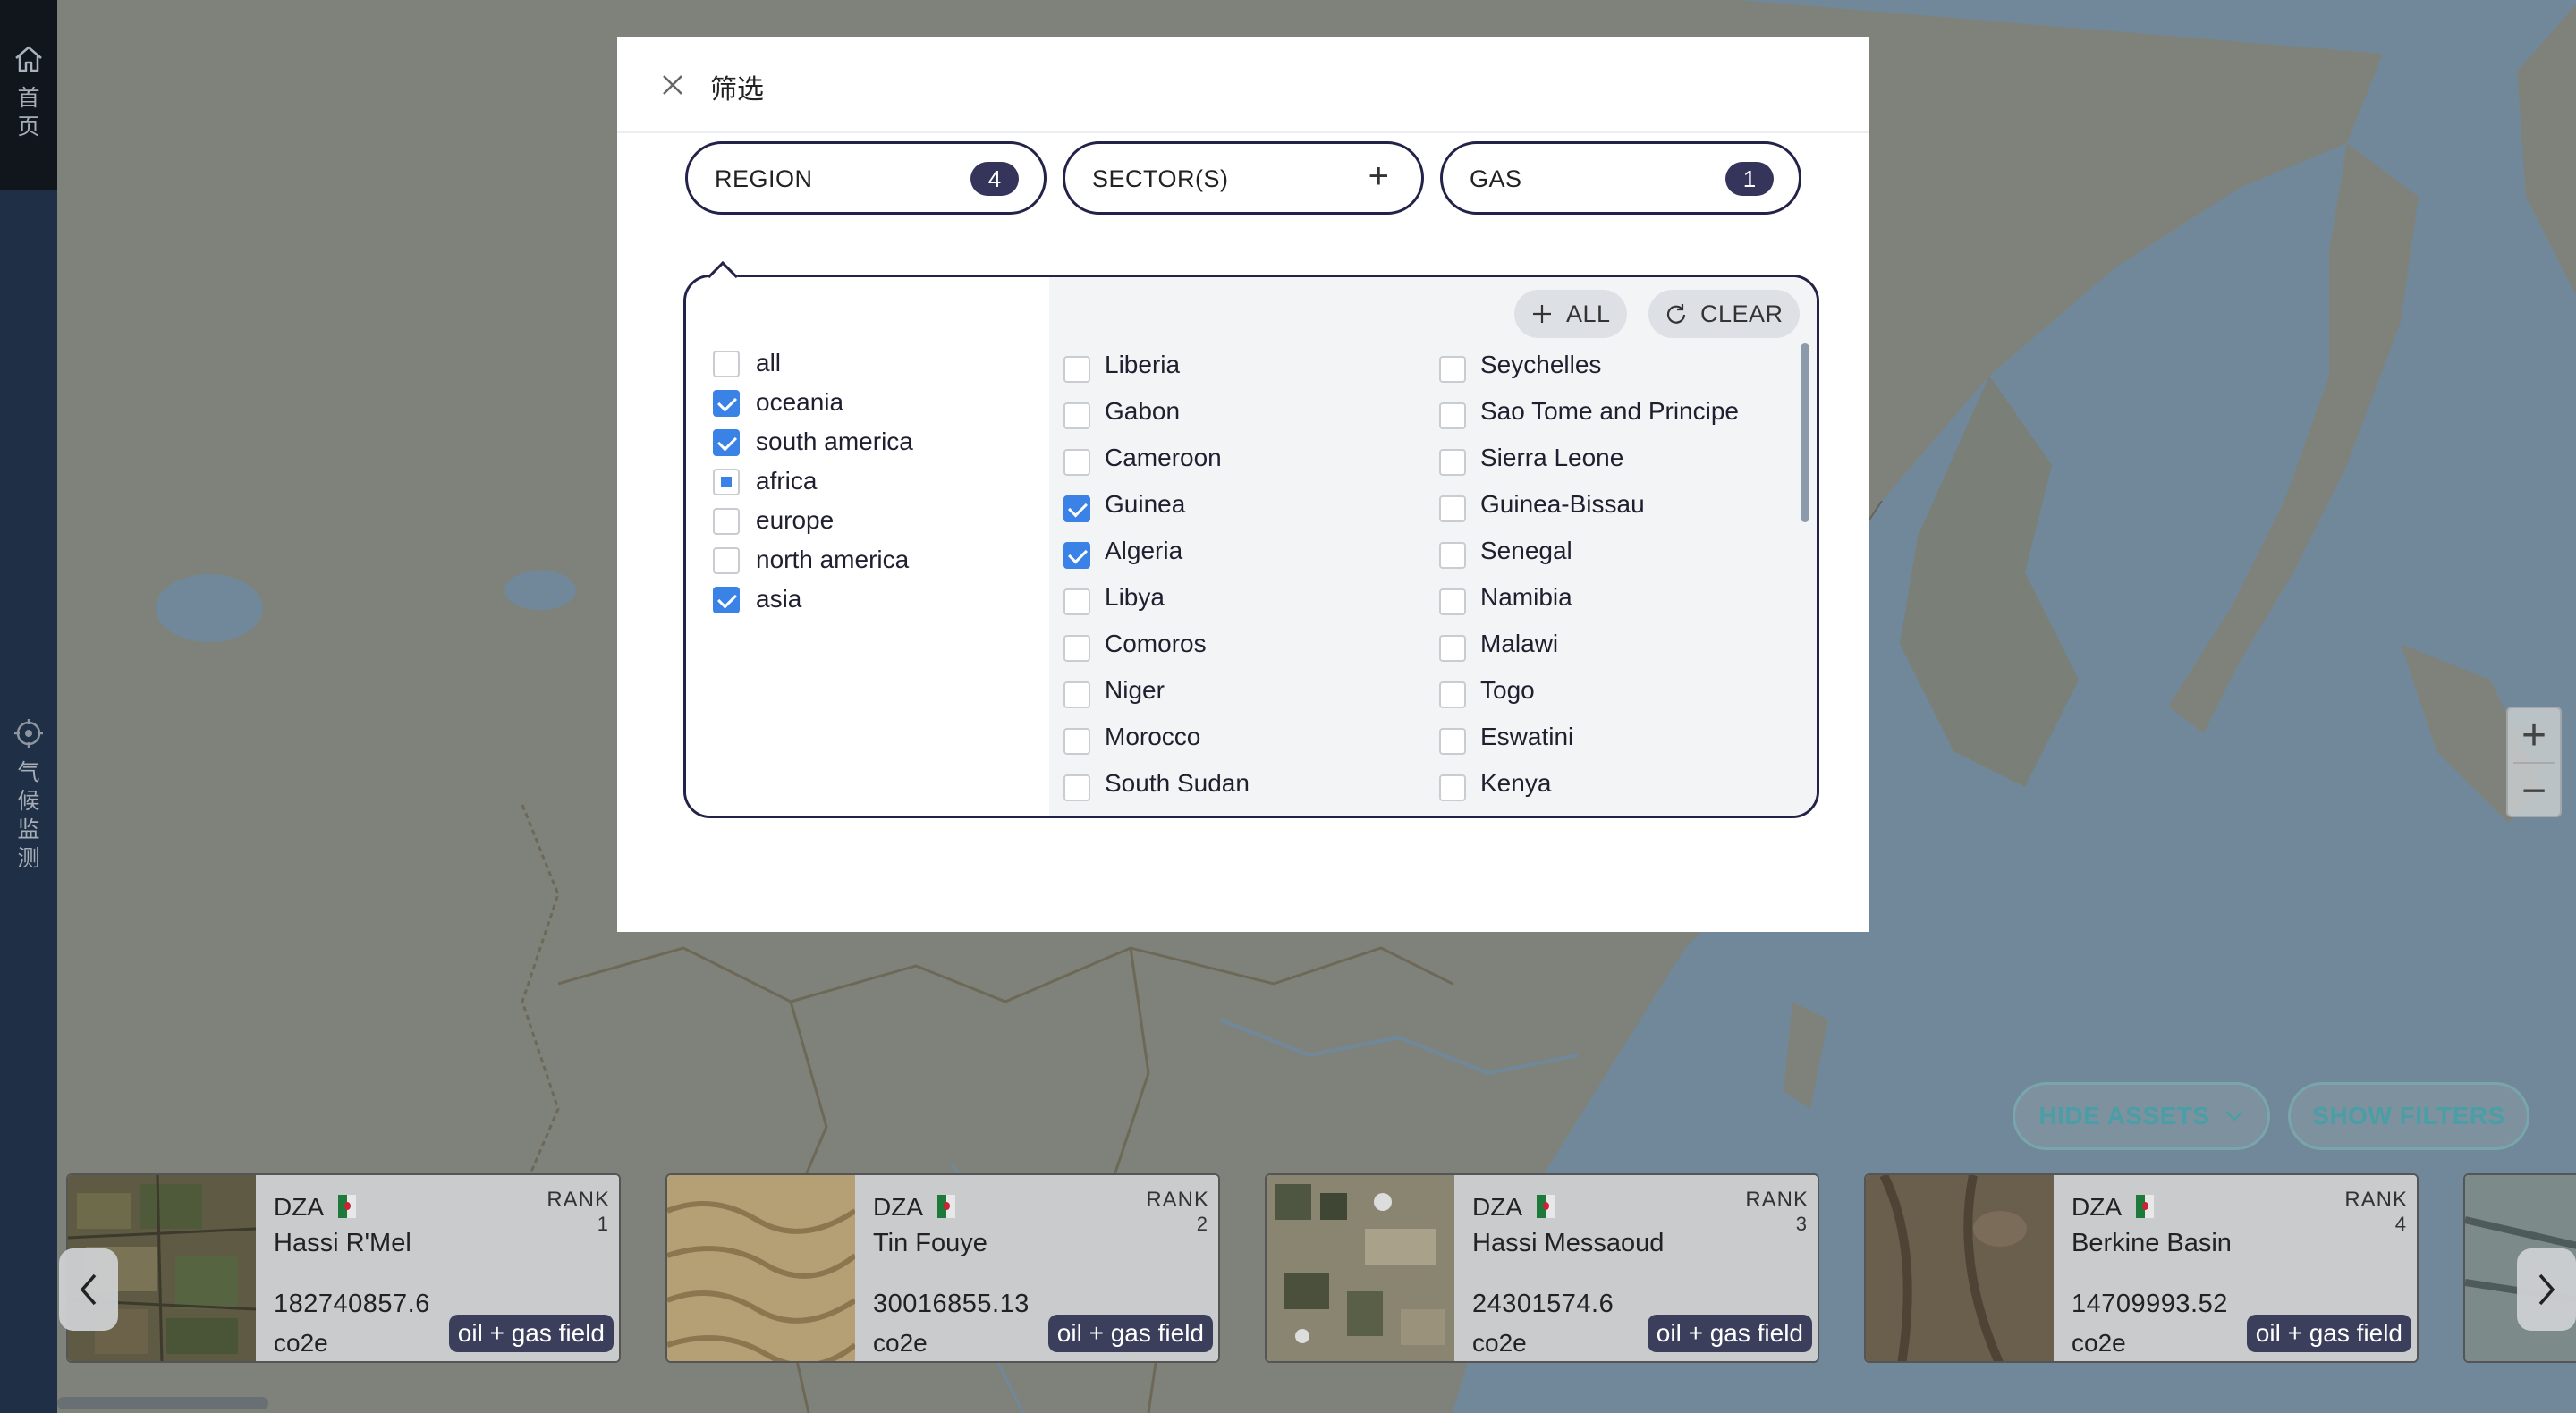  Describe the element at coordinates (1588, 313) in the screenshot. I see `select-all-label: ALL` at that location.